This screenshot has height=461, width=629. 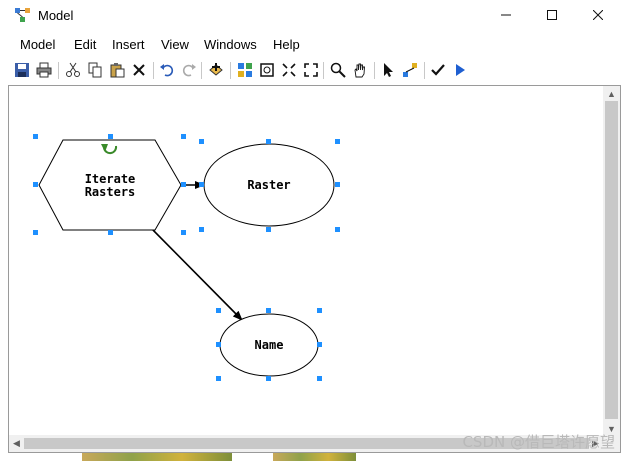 I want to click on menu-windows: Windows, so click(x=230, y=44).